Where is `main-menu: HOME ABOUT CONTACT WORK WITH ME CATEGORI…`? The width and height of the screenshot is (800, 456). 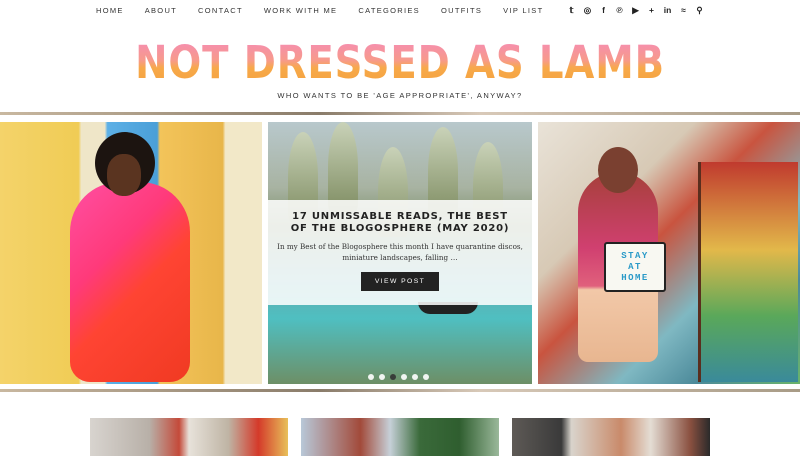 main-menu: HOME ABOUT CONTACT WORK WITH ME CATEGORI… is located at coordinates (330, 10).